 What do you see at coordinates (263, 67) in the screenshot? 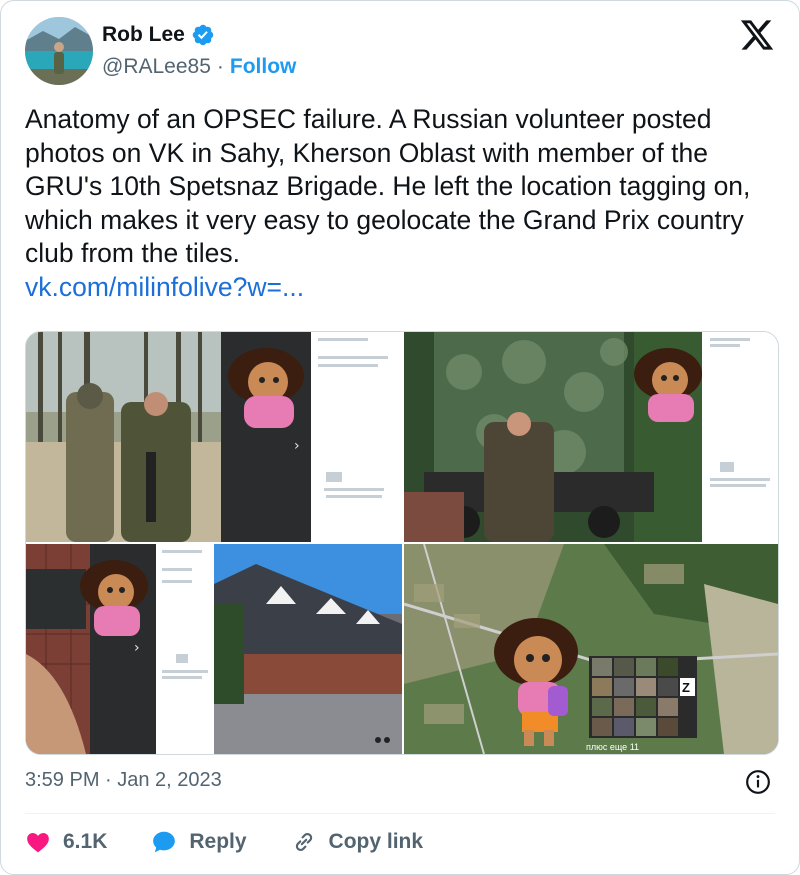
I see `follow-button: Follow` at bounding box center [263, 67].